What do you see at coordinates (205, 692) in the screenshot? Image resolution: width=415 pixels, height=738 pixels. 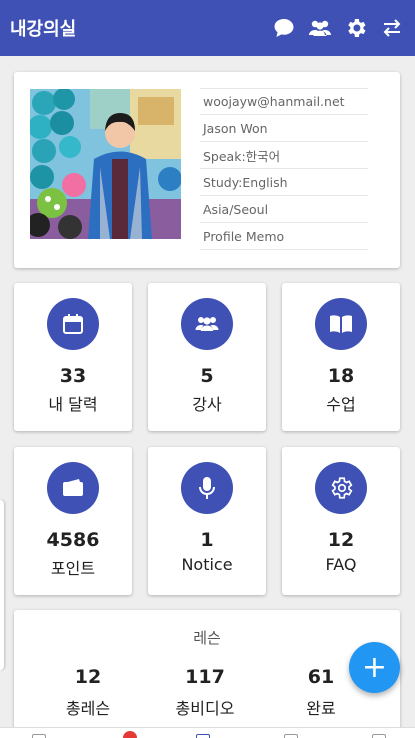 I see `lesson-stat-videos: 117 총비디오` at bounding box center [205, 692].